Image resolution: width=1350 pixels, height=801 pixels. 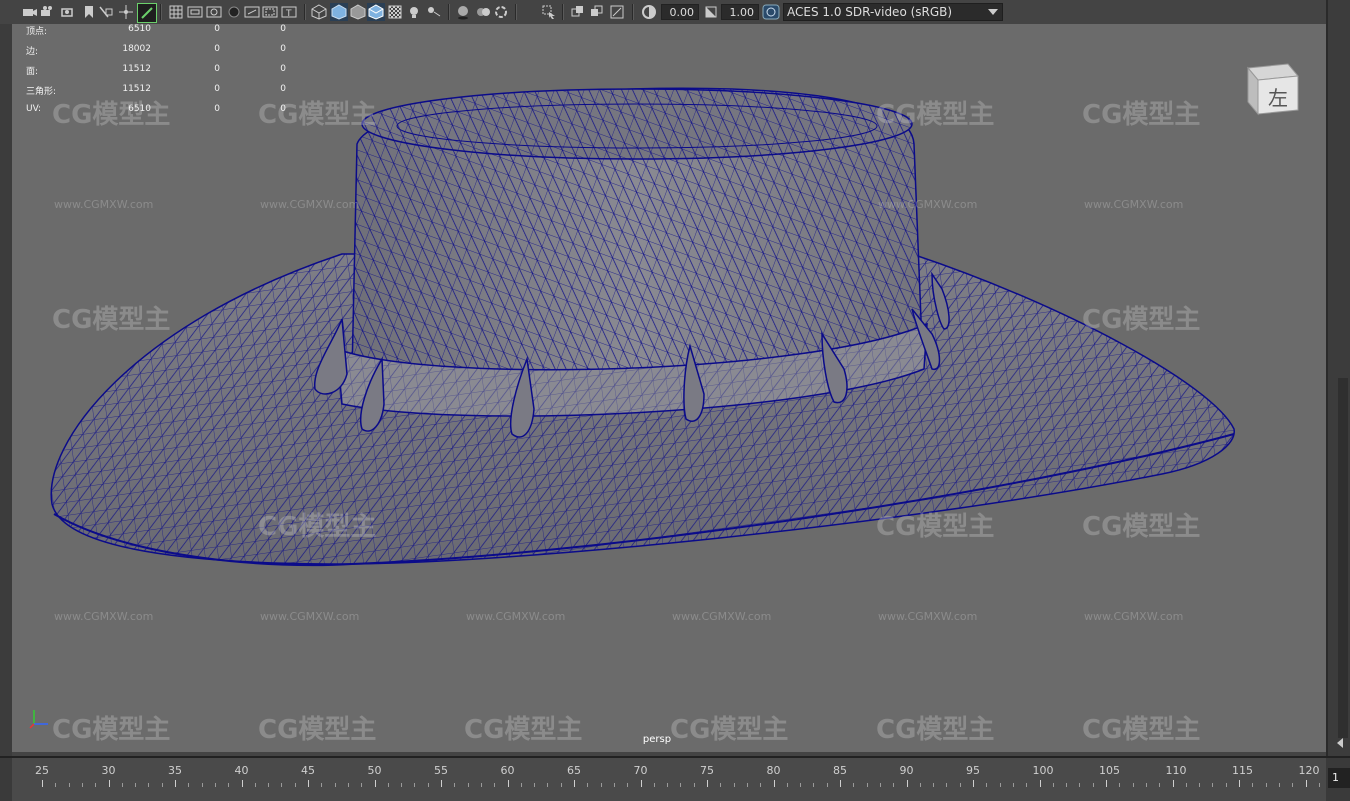 I want to click on scrollbar, so click(x=1343, y=558).